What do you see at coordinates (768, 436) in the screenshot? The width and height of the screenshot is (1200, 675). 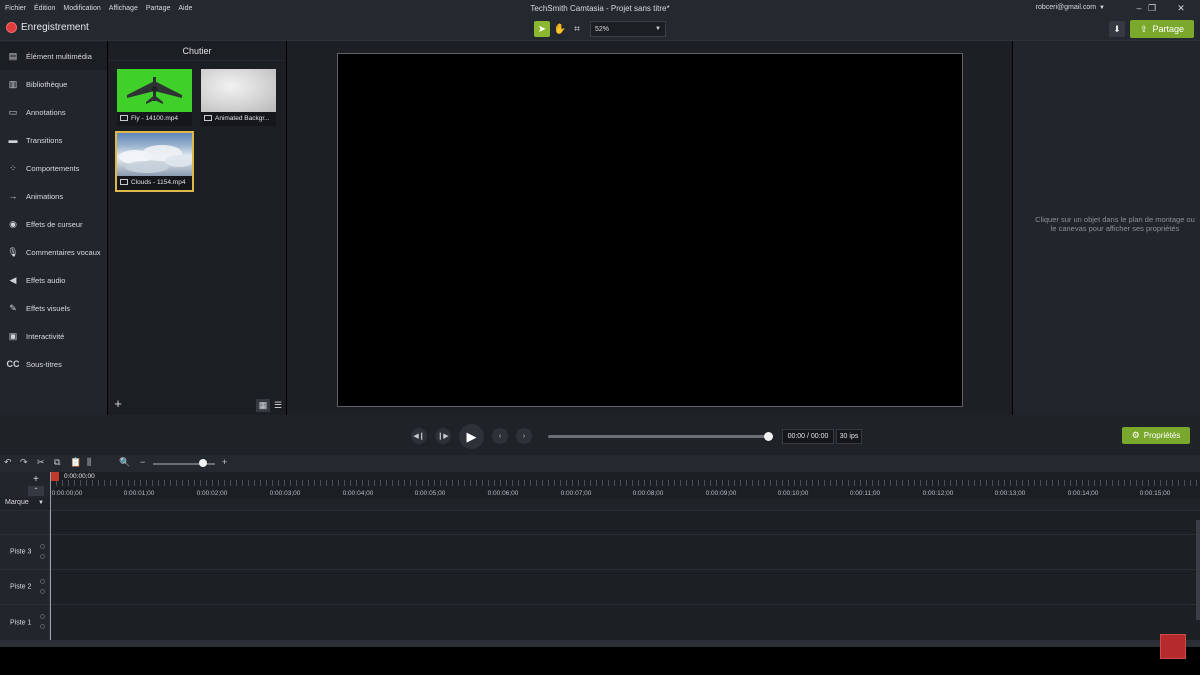 I see `scrubber-handle` at bounding box center [768, 436].